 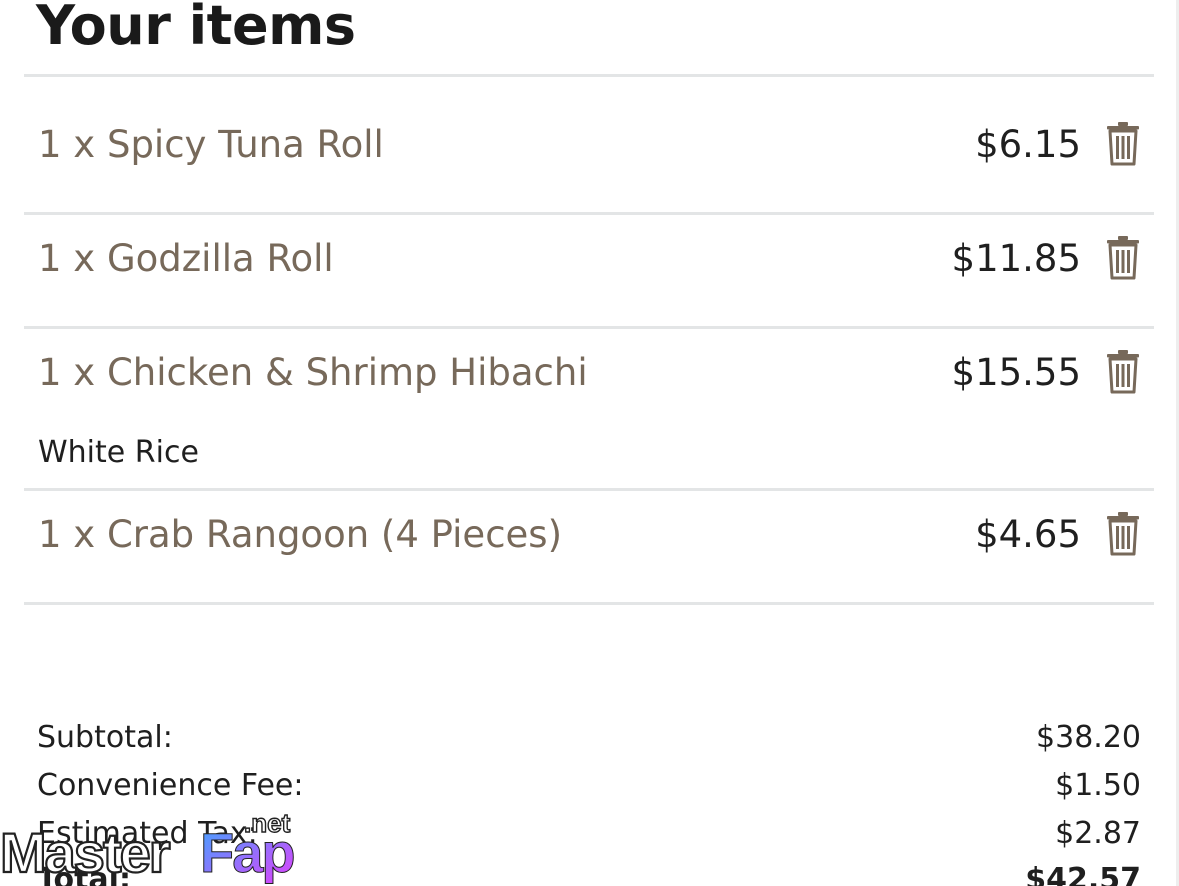 What do you see at coordinates (1098, 833) in the screenshot?
I see `estimated-tax-value: $2.87` at bounding box center [1098, 833].